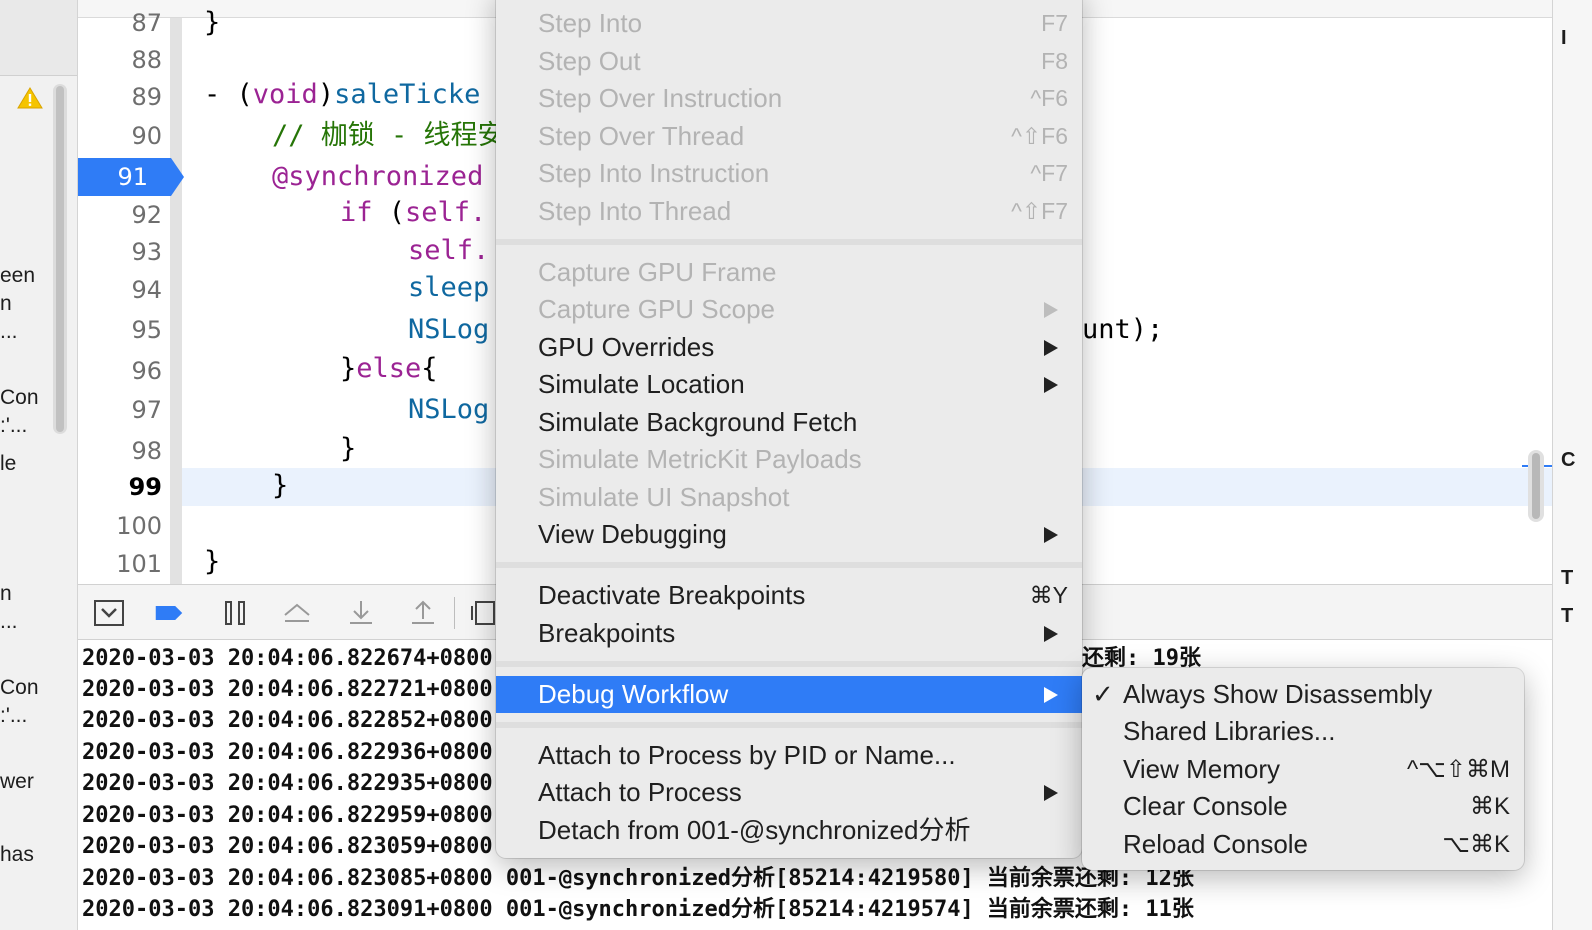 The image size is (1592, 930). Describe the element at coordinates (423, 613) in the screenshot. I see `step-out-icon` at that location.